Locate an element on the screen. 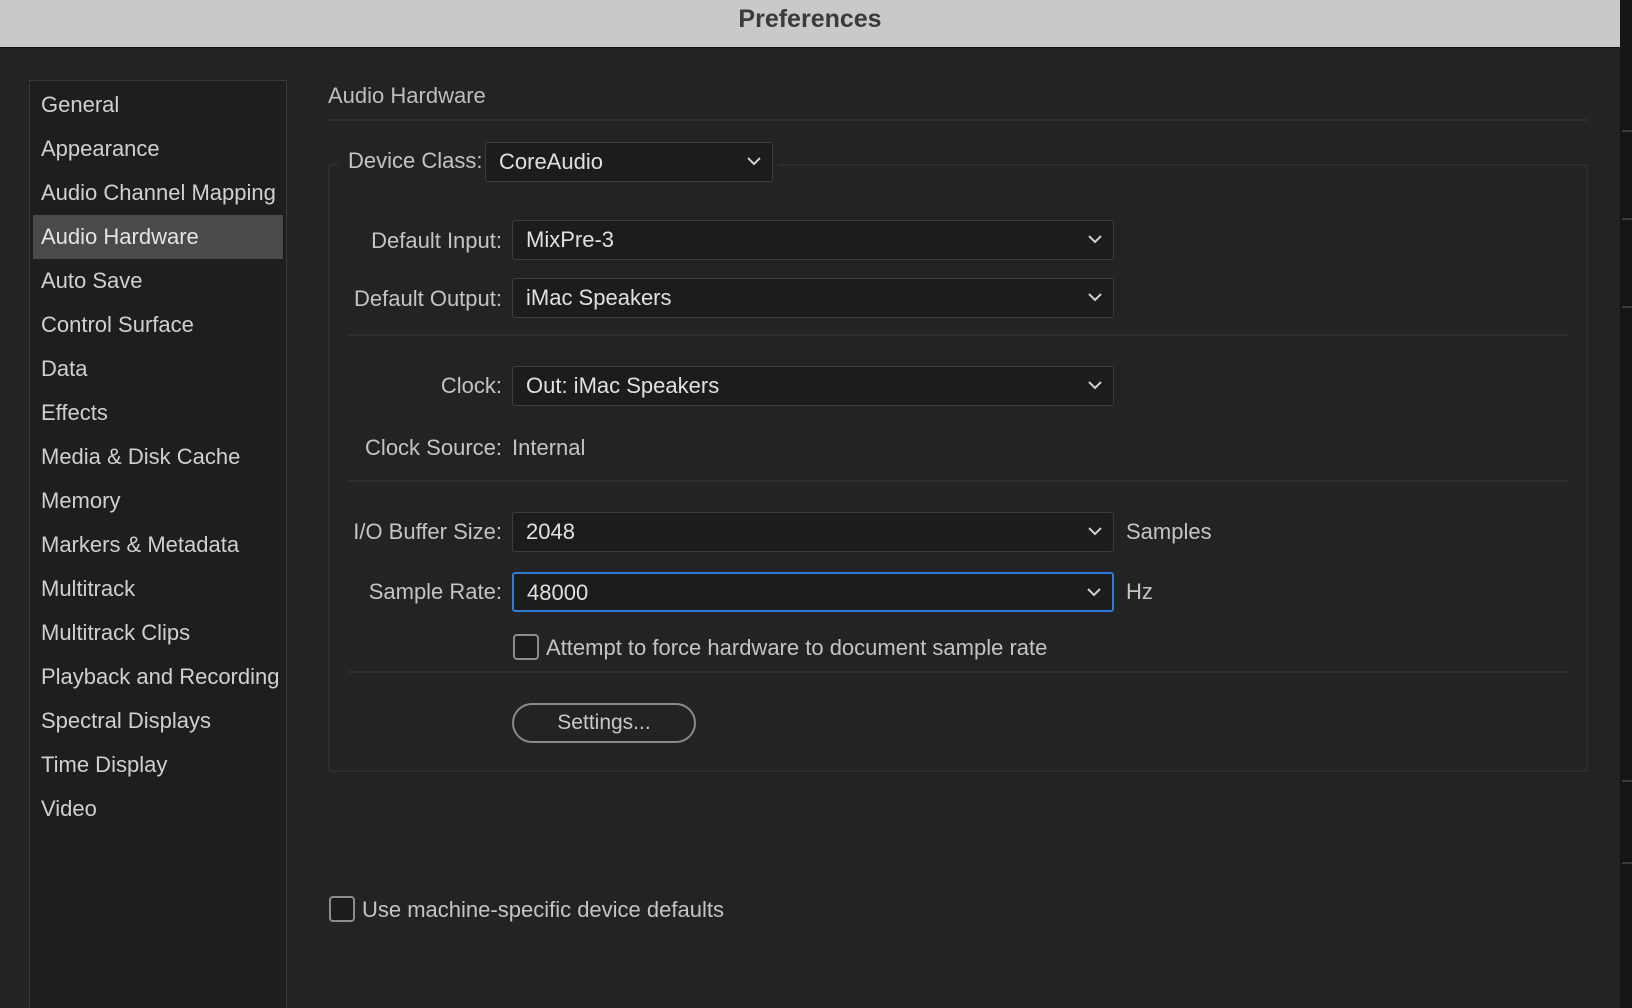 This screenshot has width=1632, height=1008. sidebar-item-time-display: Time Display is located at coordinates (158, 765).